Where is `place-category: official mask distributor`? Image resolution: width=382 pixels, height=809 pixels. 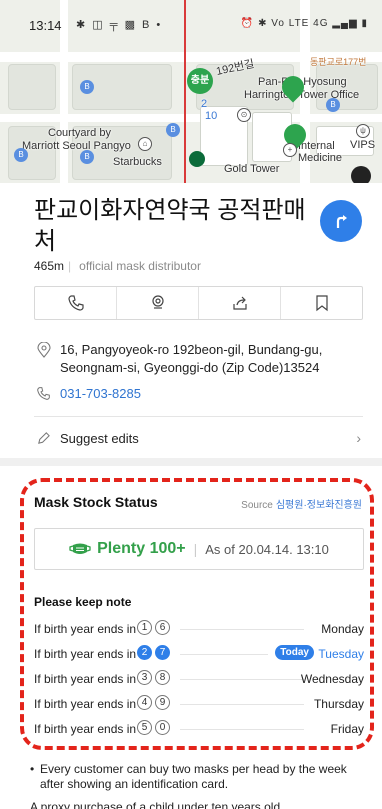
place-category: official mask distributor is located at coordinates (140, 266).